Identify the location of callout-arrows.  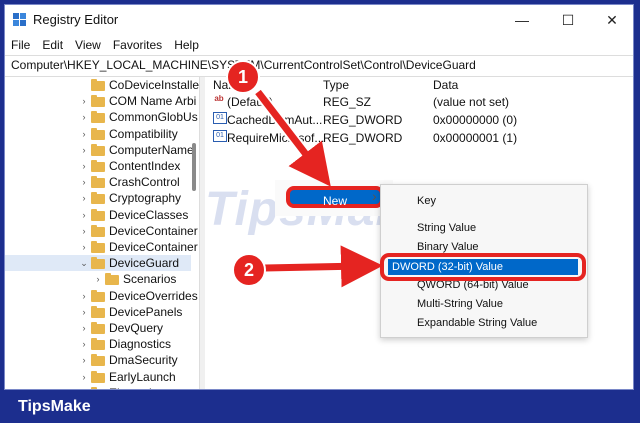
(318, 188).